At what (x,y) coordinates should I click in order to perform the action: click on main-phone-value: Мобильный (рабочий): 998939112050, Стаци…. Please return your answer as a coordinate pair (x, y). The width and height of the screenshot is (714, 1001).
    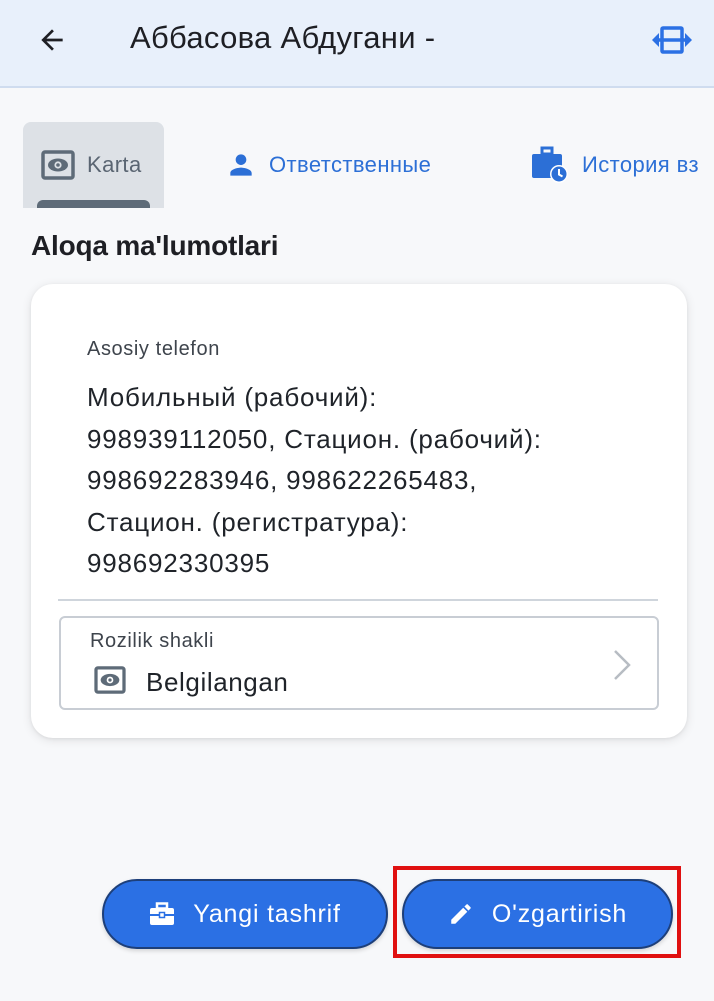
    Looking at the image, I should click on (314, 480).